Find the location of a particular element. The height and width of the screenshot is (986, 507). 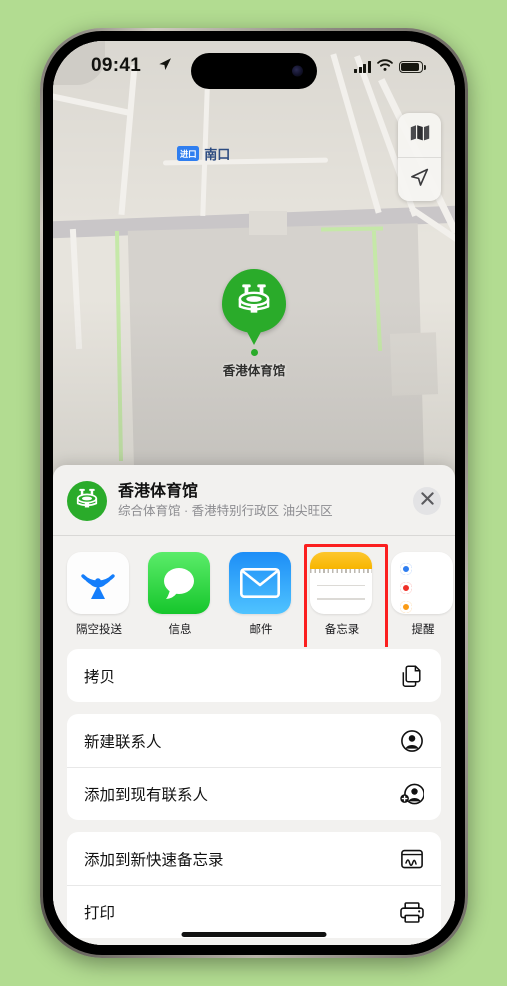

share-target-label: 信息 is located at coordinates (180, 630).